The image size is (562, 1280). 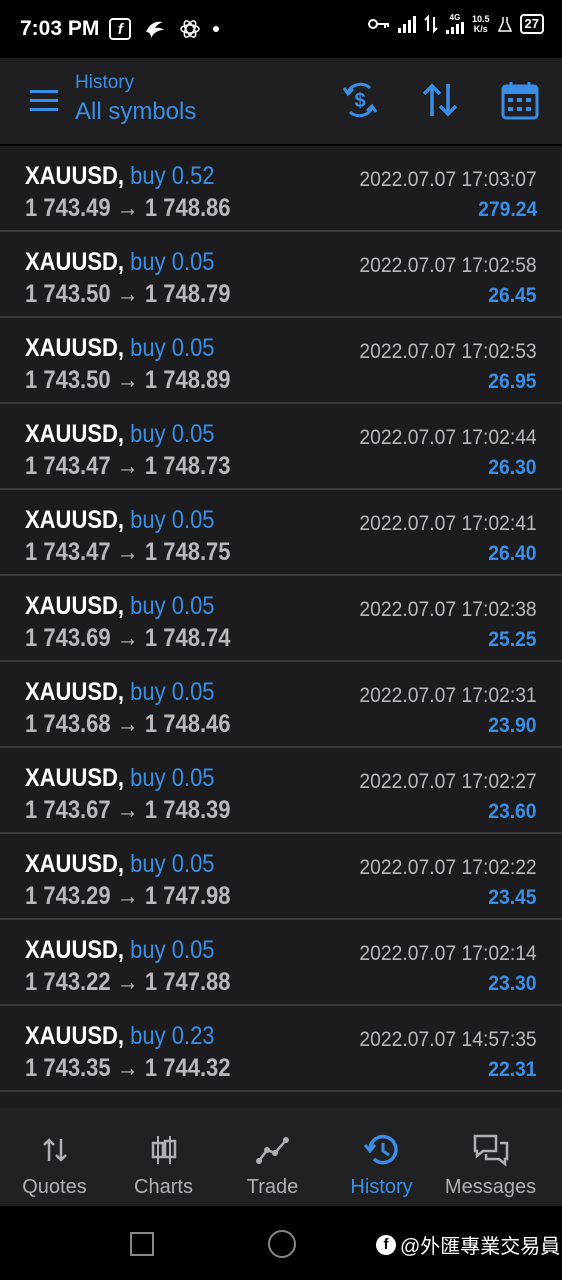 I want to click on network-type: 4G, so click(x=455, y=17).